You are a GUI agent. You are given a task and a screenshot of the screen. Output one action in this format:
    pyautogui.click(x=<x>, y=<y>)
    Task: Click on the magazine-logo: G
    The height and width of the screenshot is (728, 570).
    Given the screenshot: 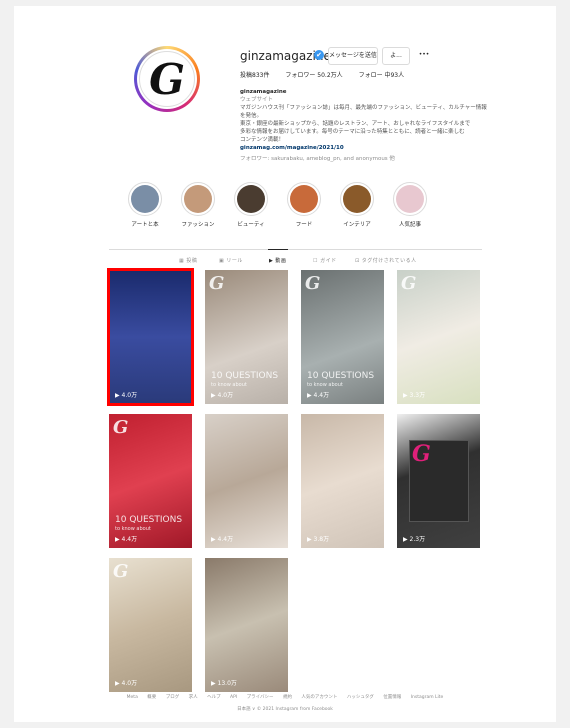 What is the action you would take?
    pyautogui.click(x=421, y=454)
    